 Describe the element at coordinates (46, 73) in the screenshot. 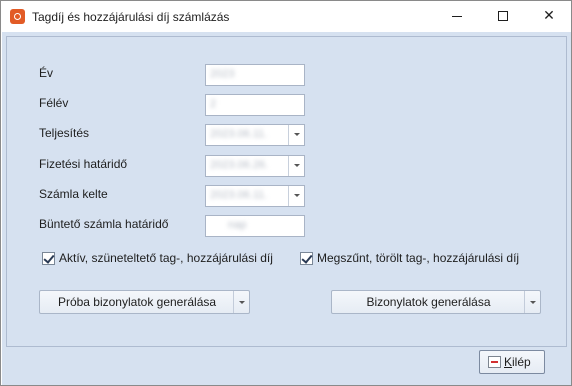

I see `year-label: Év` at that location.